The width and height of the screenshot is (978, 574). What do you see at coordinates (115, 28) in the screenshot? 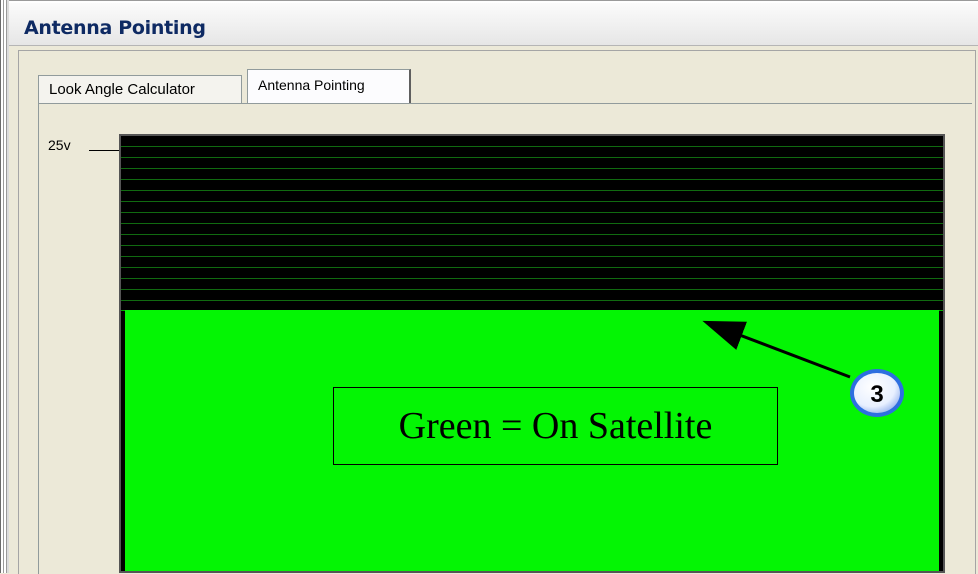
I see `window-title: Antenna Pointing` at bounding box center [115, 28].